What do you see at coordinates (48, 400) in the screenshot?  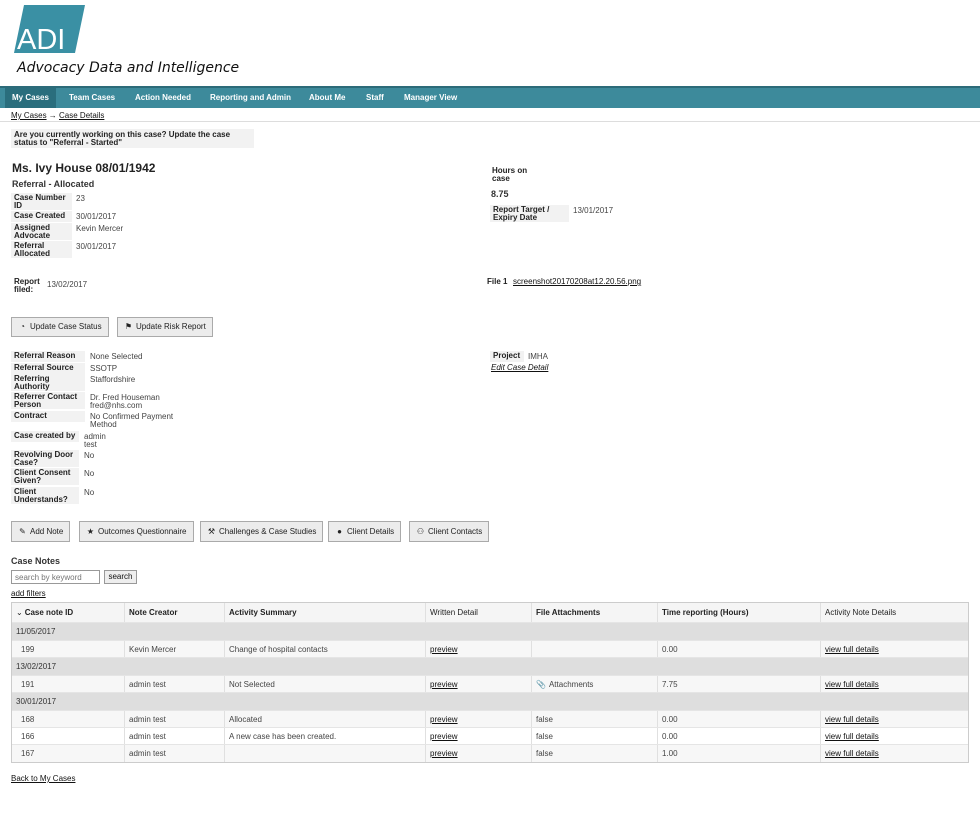 I see `referrer-contact-label: Referrer Contact Person` at bounding box center [48, 400].